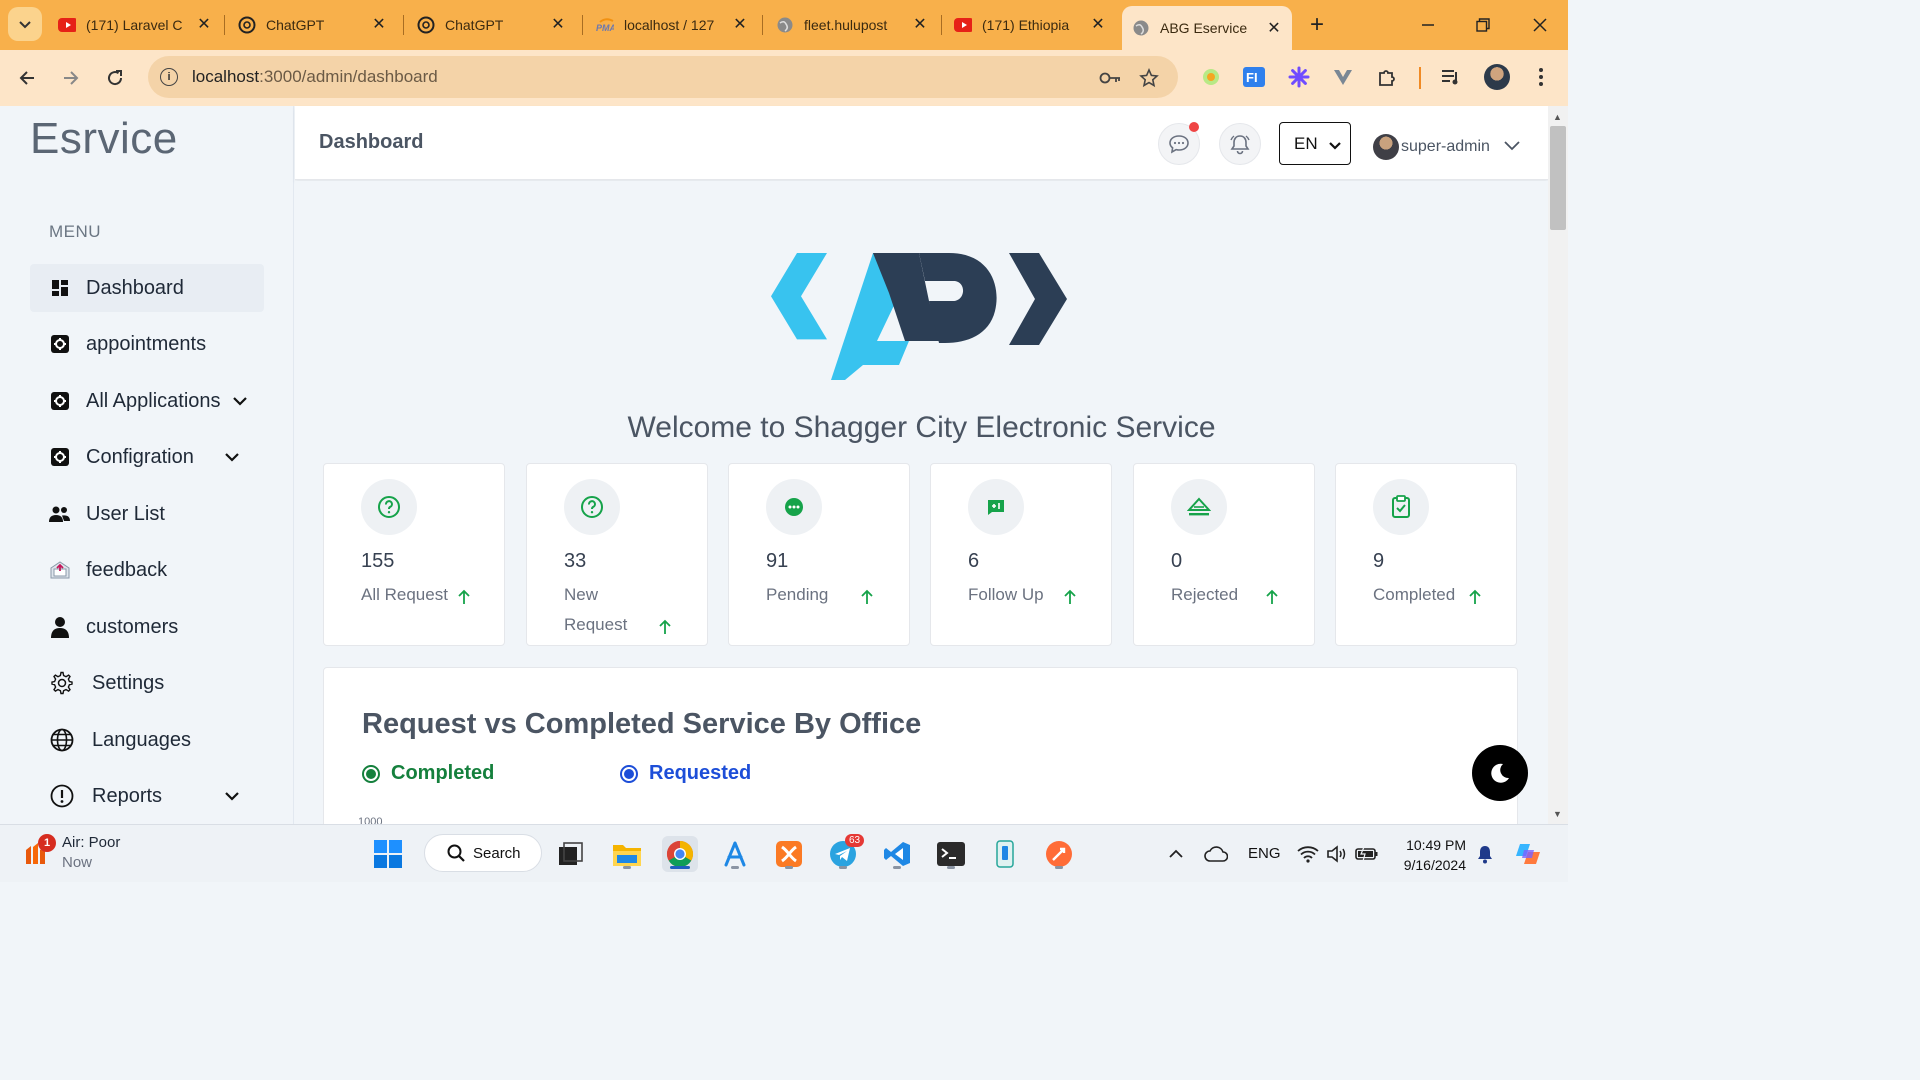 This screenshot has width=1920, height=1080. Describe the element at coordinates (617, 554) in the screenshot. I see `stat-card-new-request: 33 New Request` at that location.